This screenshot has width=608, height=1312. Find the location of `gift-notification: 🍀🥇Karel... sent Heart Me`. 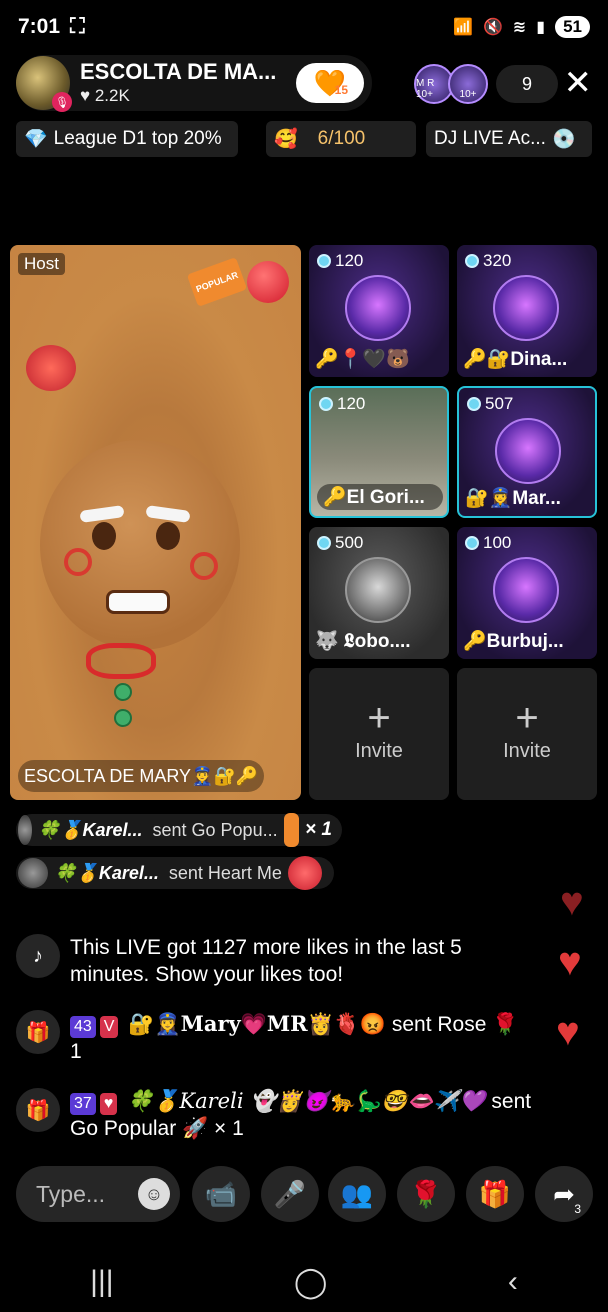

gift-notification: 🍀🥇Karel... sent Heart Me is located at coordinates (175, 873).